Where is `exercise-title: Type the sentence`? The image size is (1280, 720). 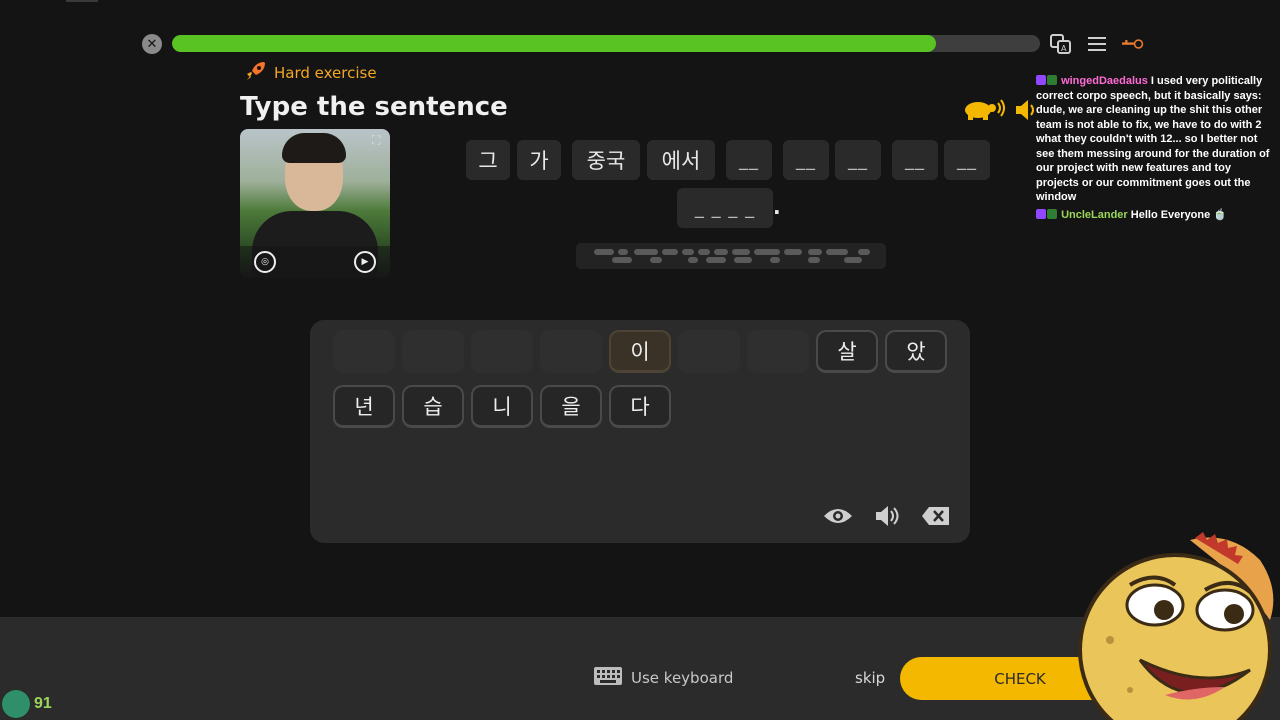
exercise-title: Type the sentence is located at coordinates (374, 107).